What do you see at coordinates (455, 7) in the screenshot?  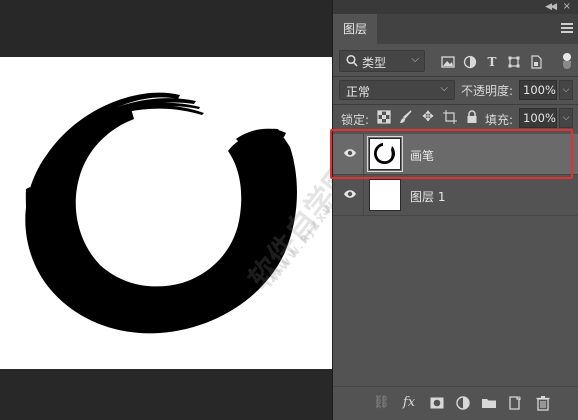 I see `panel-title-bar: ◀◀ ×` at bounding box center [455, 7].